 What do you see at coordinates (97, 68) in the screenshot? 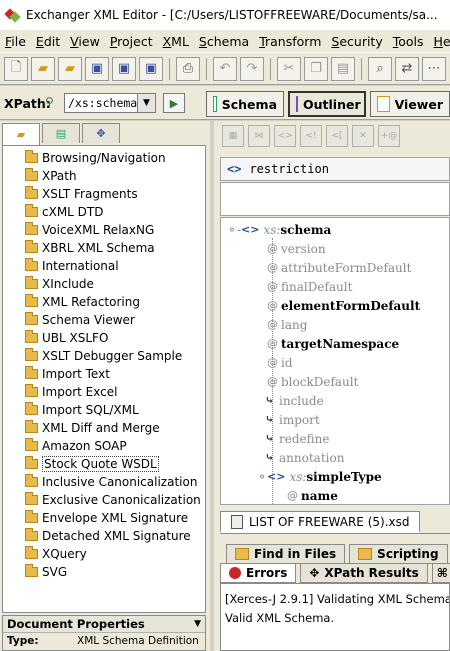
I see `save-icon: ▣` at bounding box center [97, 68].